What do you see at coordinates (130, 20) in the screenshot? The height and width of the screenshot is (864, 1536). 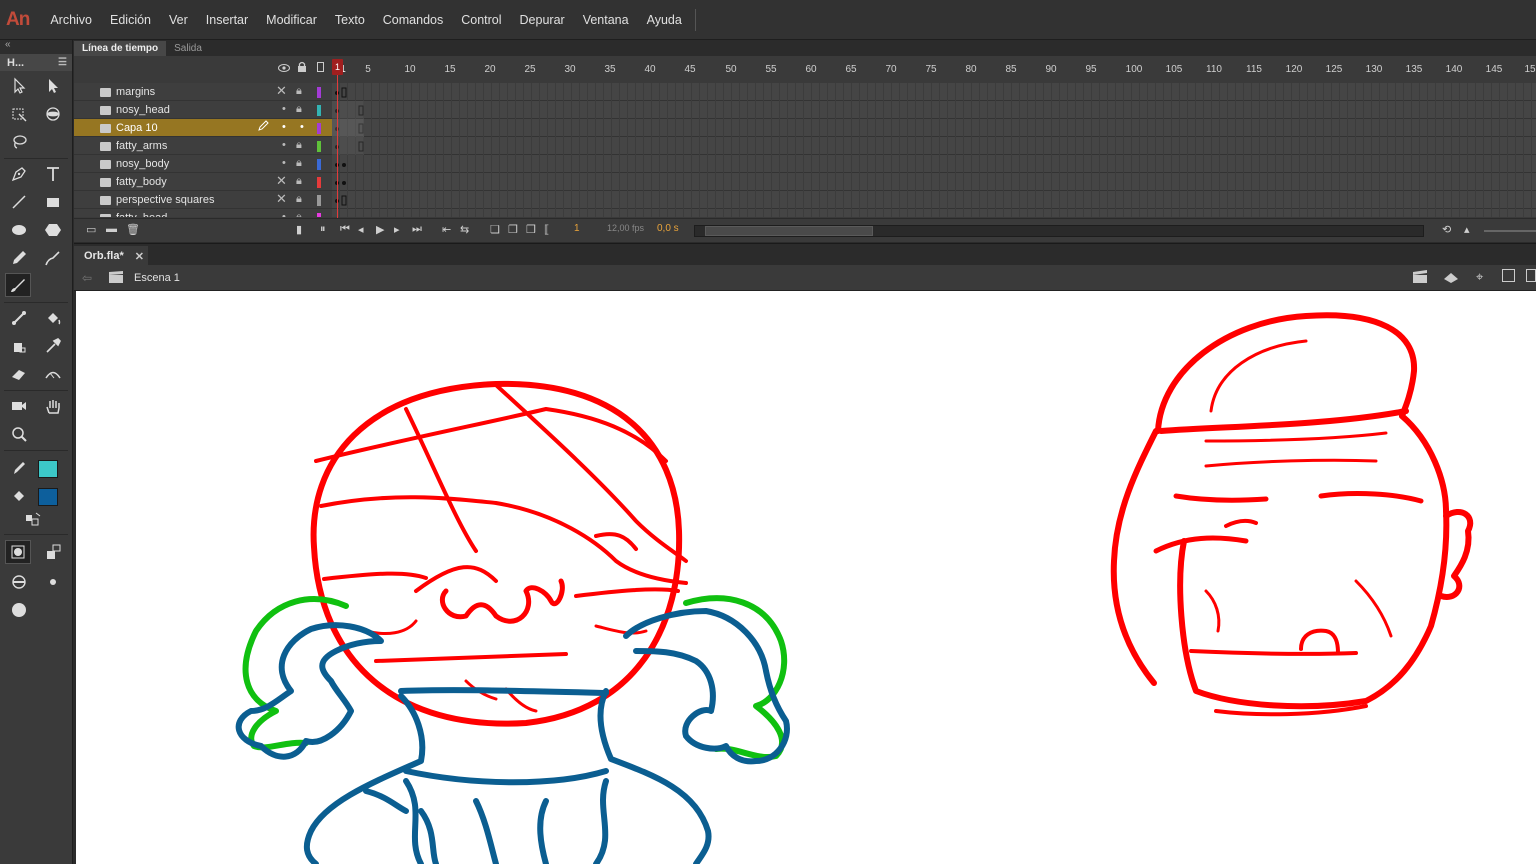 I see `menu-edicion: Edición` at bounding box center [130, 20].